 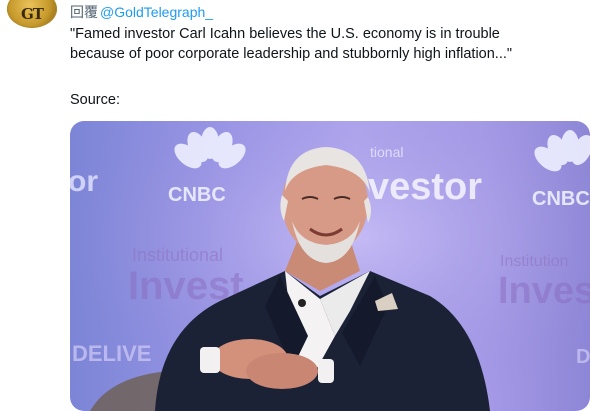 What do you see at coordinates (583, 357) in the screenshot?
I see `backdrop-edge-text: D` at bounding box center [583, 357].